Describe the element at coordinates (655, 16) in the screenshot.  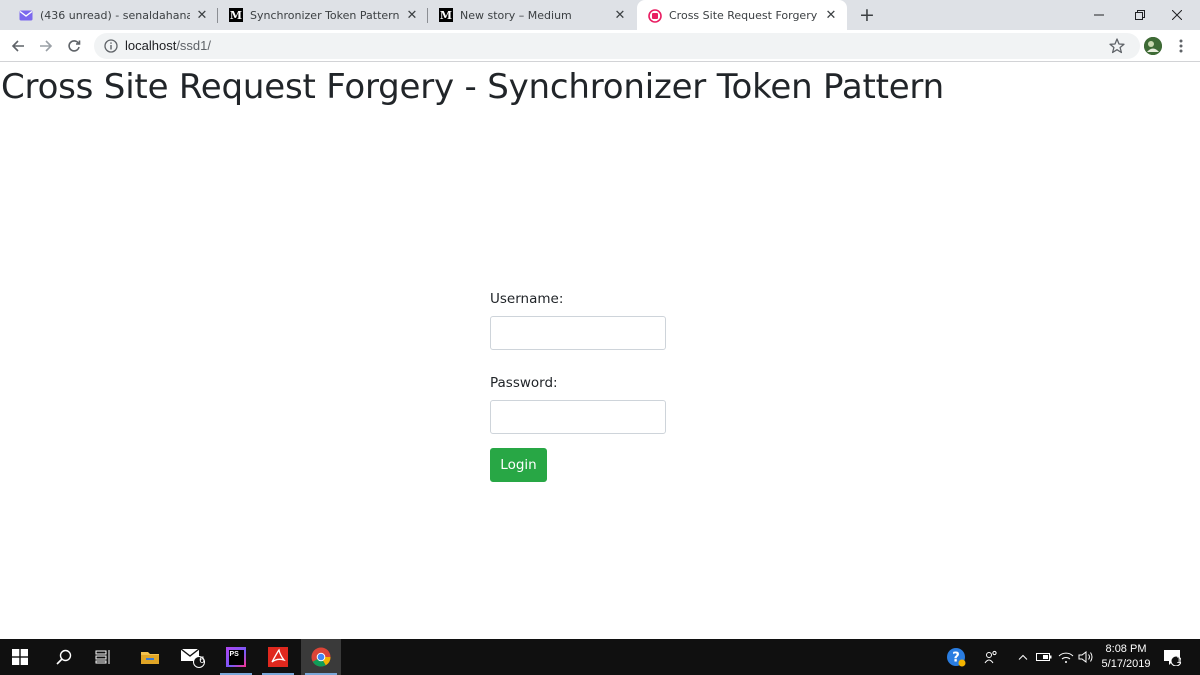
I see `site-icon` at that location.